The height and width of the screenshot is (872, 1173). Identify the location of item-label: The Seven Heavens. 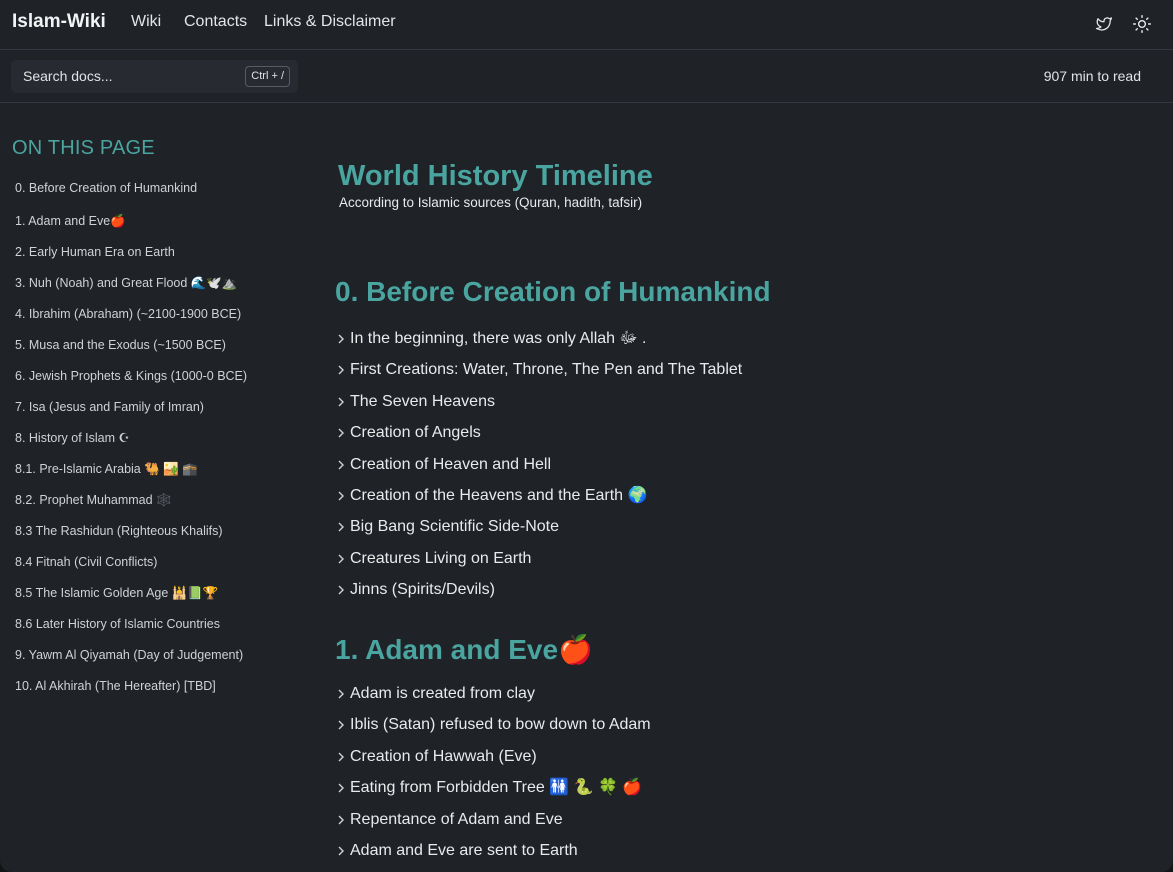
(422, 401).